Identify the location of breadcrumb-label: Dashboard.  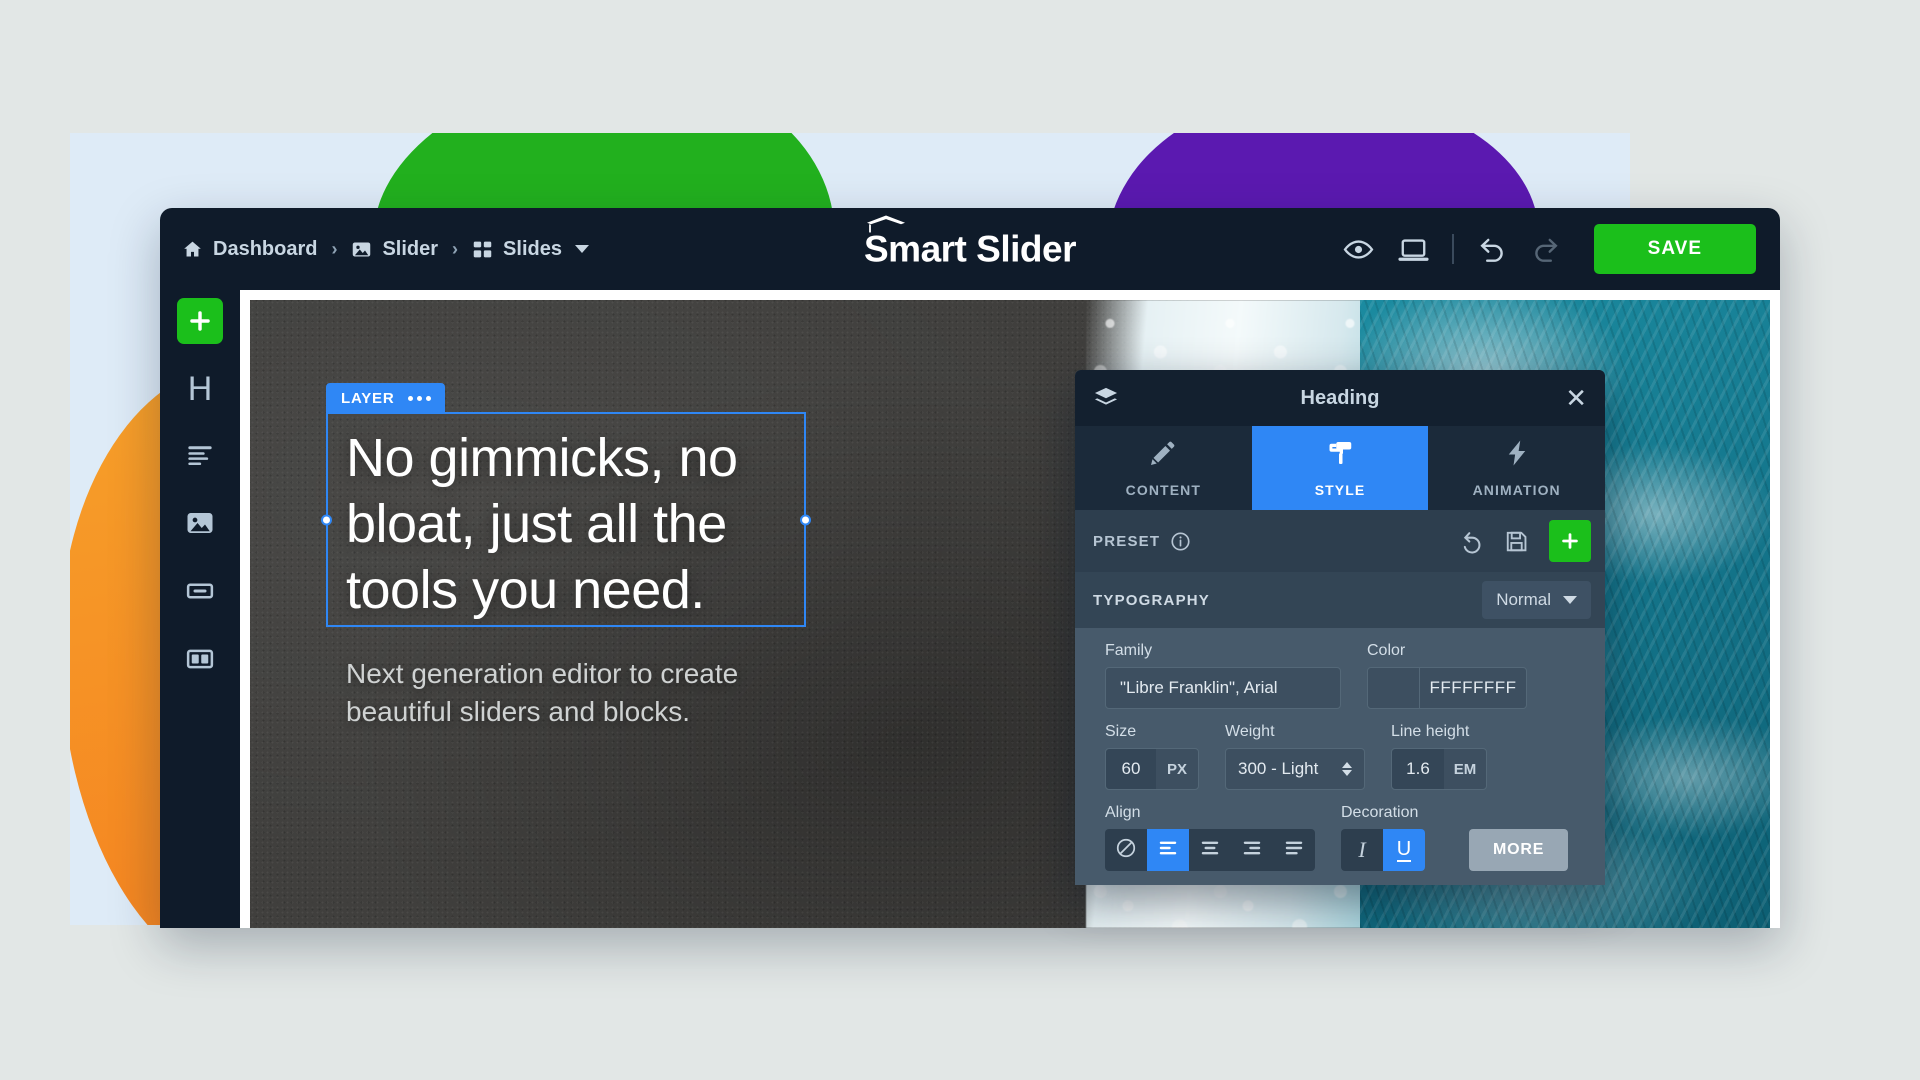
(265, 248).